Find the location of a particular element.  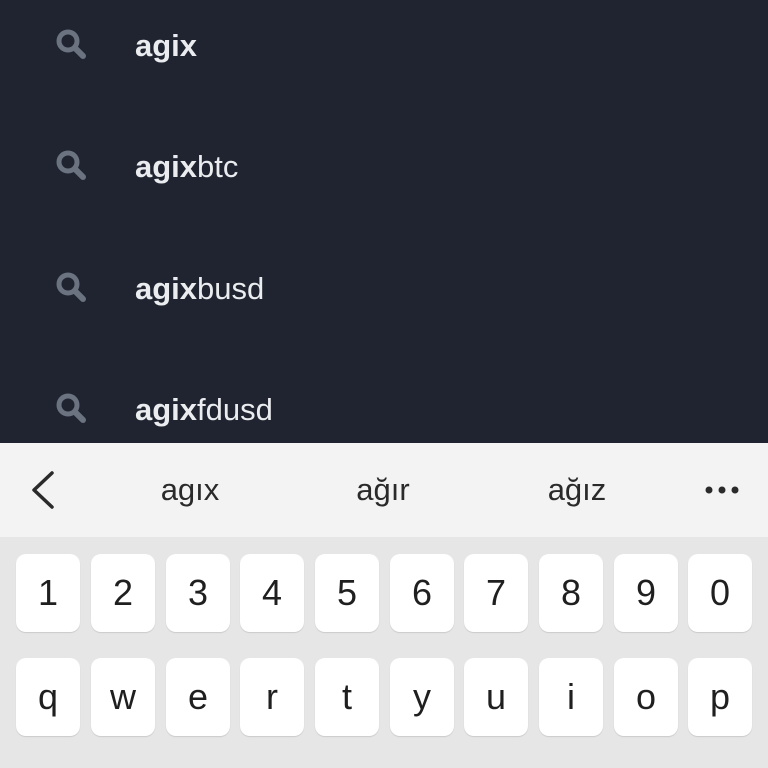

chevron-left-icon is located at coordinates (44, 490).